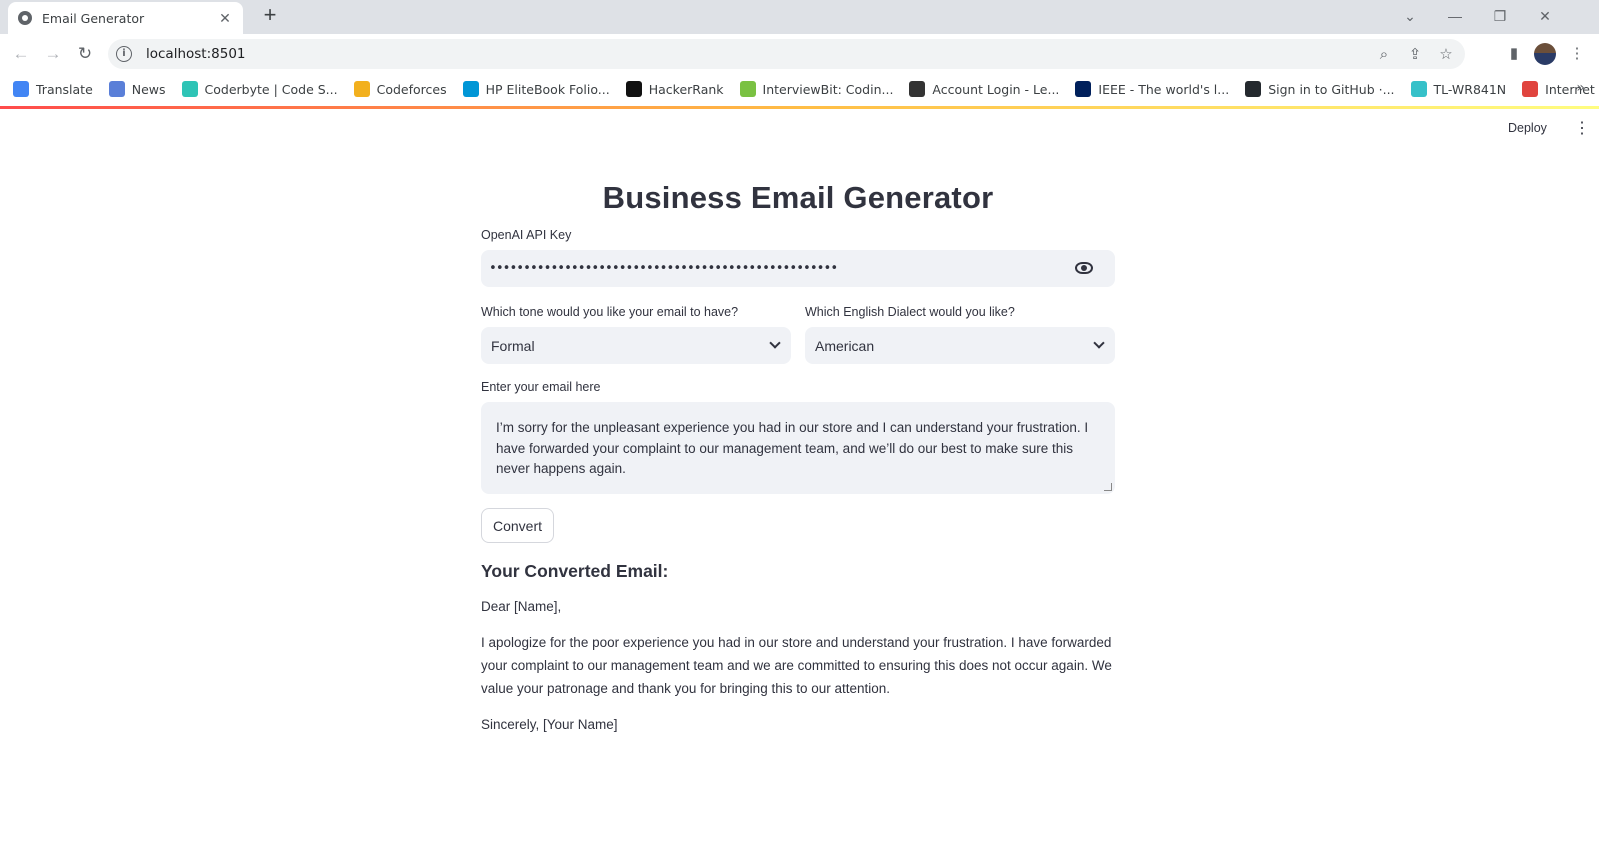 Image resolution: width=1599 pixels, height=858 pixels. I want to click on bookmark-item: HackerRank, so click(674, 89).